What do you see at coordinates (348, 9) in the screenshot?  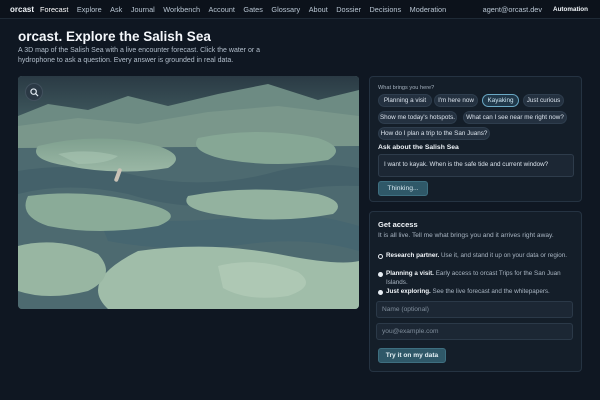 I see `nav-link-dossier: Dossier` at bounding box center [348, 9].